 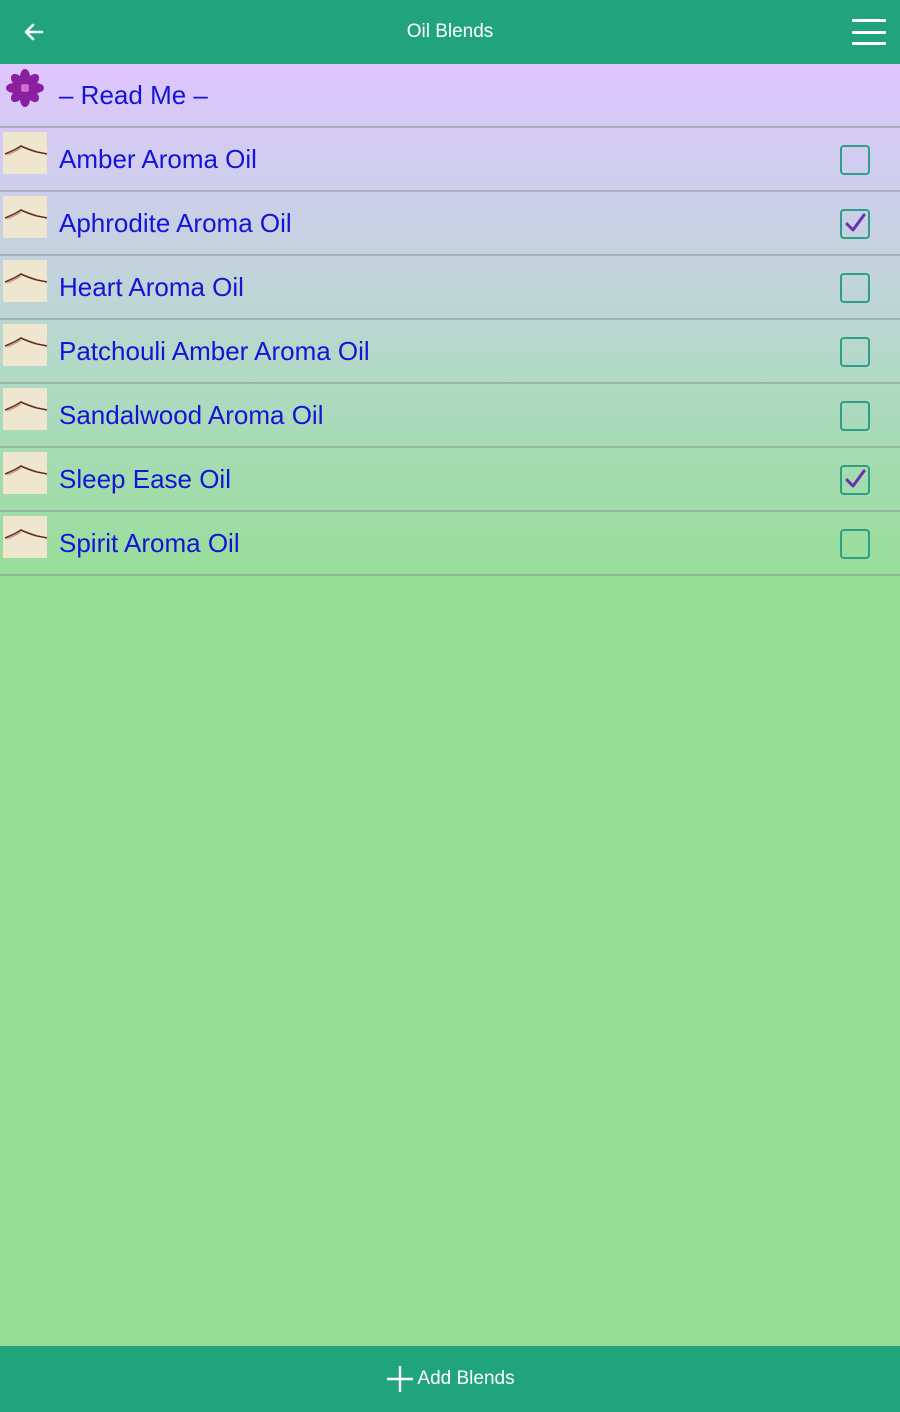 What do you see at coordinates (450, 352) in the screenshot?
I see `list-item-oil: Patchouli Amber Aroma Oil` at bounding box center [450, 352].